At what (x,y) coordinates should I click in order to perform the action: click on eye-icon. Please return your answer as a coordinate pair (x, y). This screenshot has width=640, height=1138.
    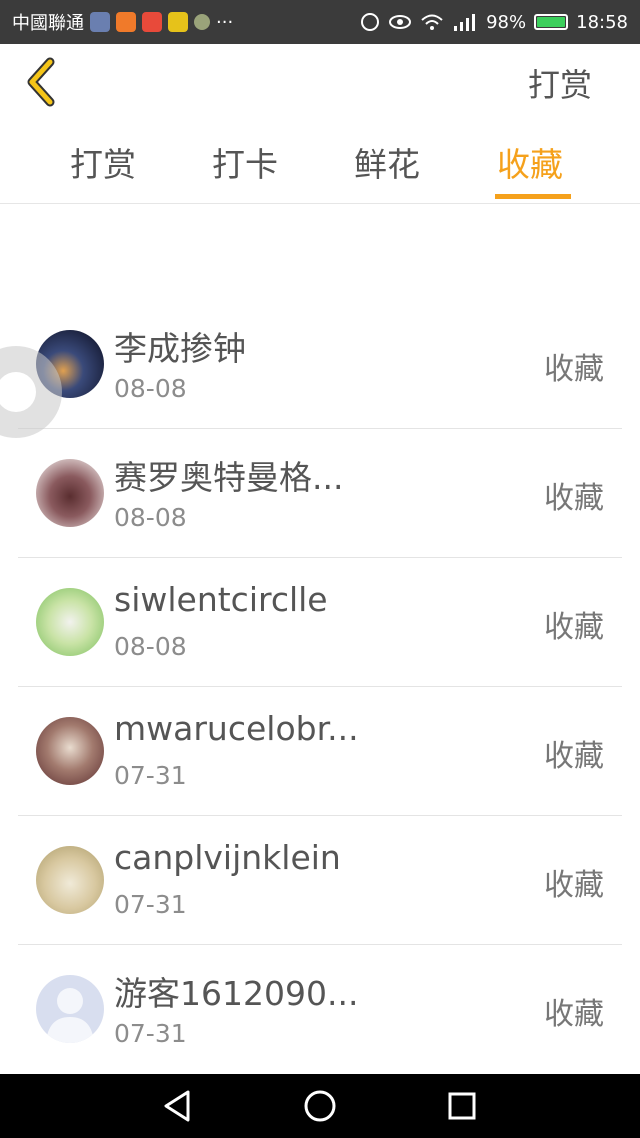
    Looking at the image, I should click on (400, 22).